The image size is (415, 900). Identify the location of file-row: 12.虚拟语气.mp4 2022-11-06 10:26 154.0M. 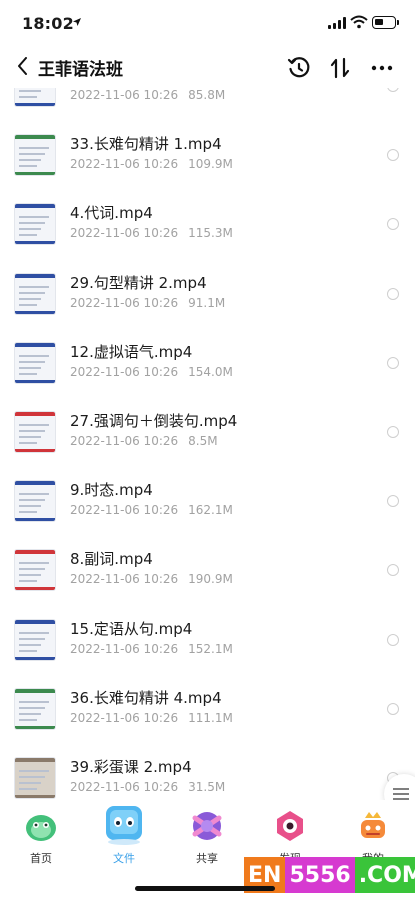
(207, 365).